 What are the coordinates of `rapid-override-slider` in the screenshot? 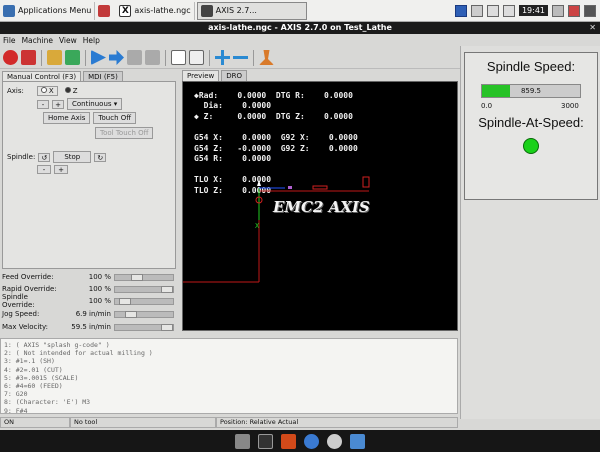 It's located at (144, 289).